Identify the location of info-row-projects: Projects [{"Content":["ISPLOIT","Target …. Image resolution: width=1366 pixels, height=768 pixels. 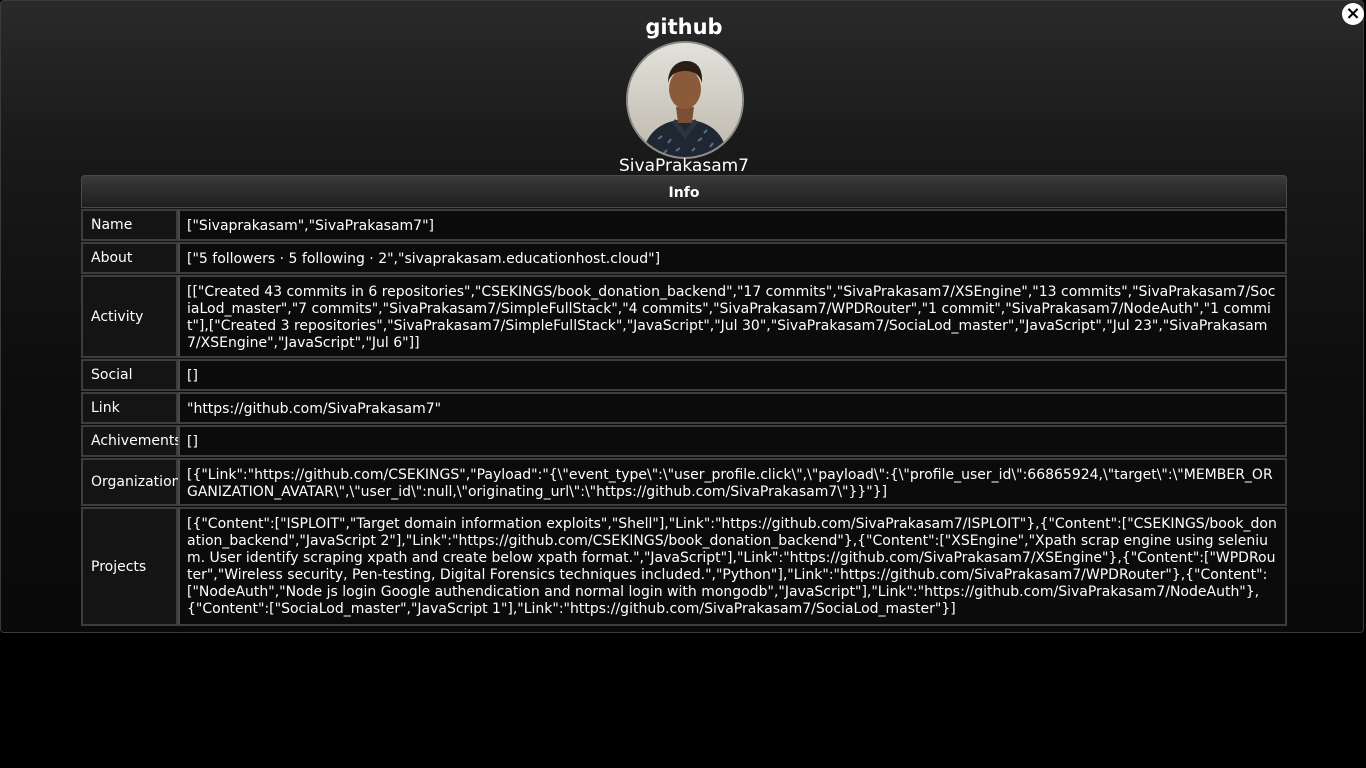
(684, 566).